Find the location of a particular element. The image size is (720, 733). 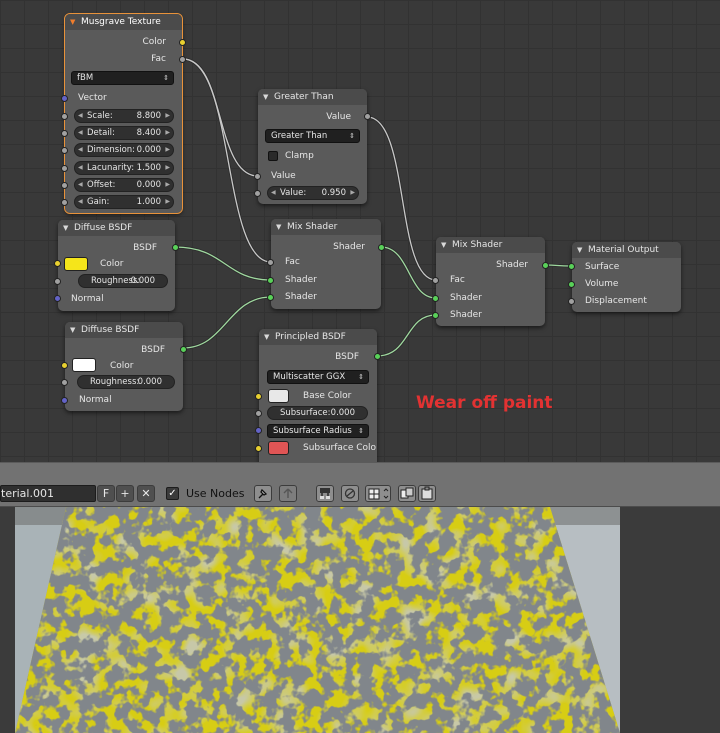

input-subsurface-socket is located at coordinates (258, 413).